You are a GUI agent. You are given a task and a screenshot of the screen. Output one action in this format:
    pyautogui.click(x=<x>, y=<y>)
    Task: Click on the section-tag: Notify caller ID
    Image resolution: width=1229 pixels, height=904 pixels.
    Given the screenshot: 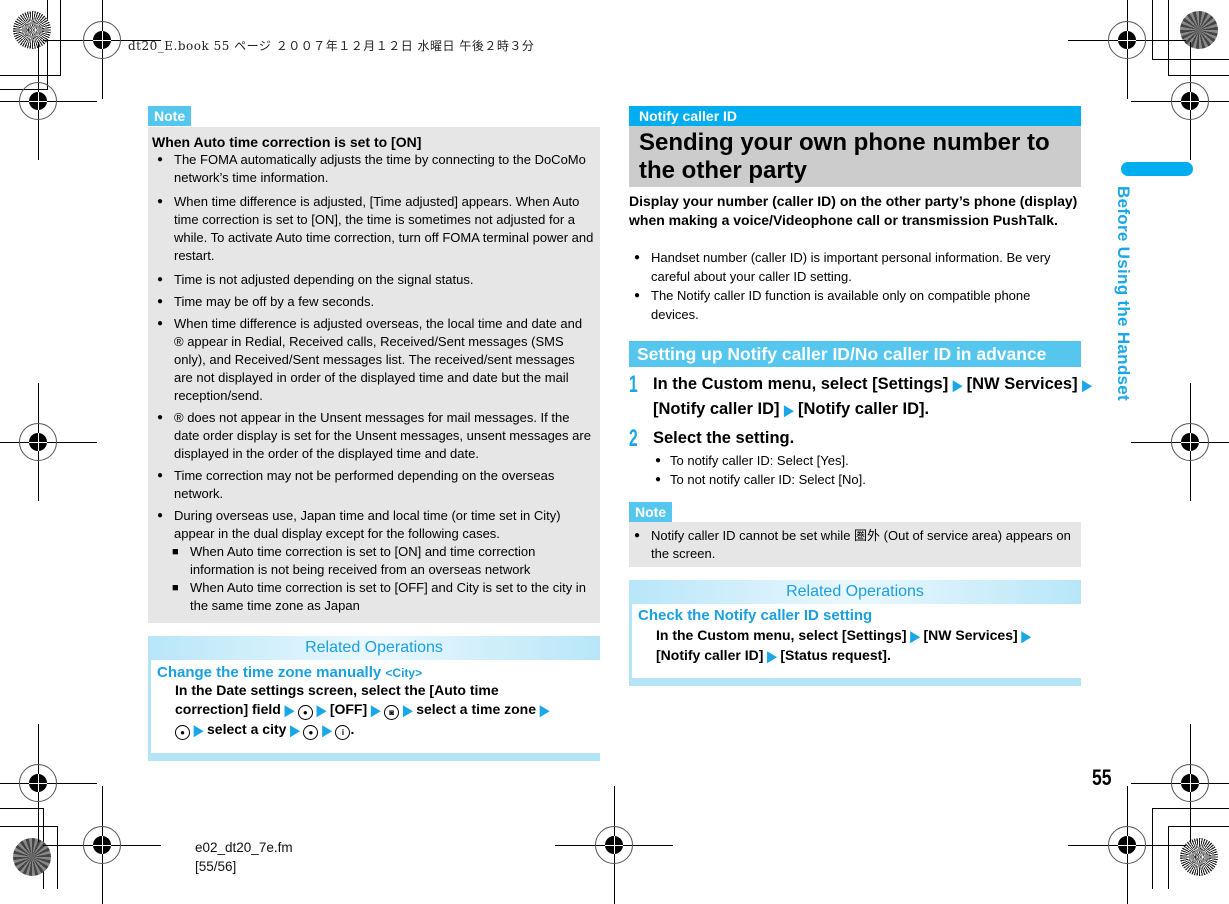 What is the action you would take?
    pyautogui.click(x=855, y=116)
    